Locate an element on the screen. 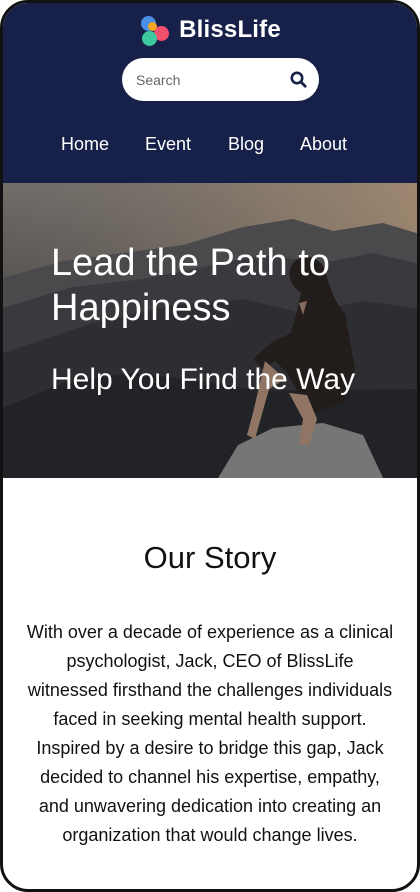 Image resolution: width=420 pixels, height=892 pixels. brandlife-logo-icon is located at coordinates (155, 30).